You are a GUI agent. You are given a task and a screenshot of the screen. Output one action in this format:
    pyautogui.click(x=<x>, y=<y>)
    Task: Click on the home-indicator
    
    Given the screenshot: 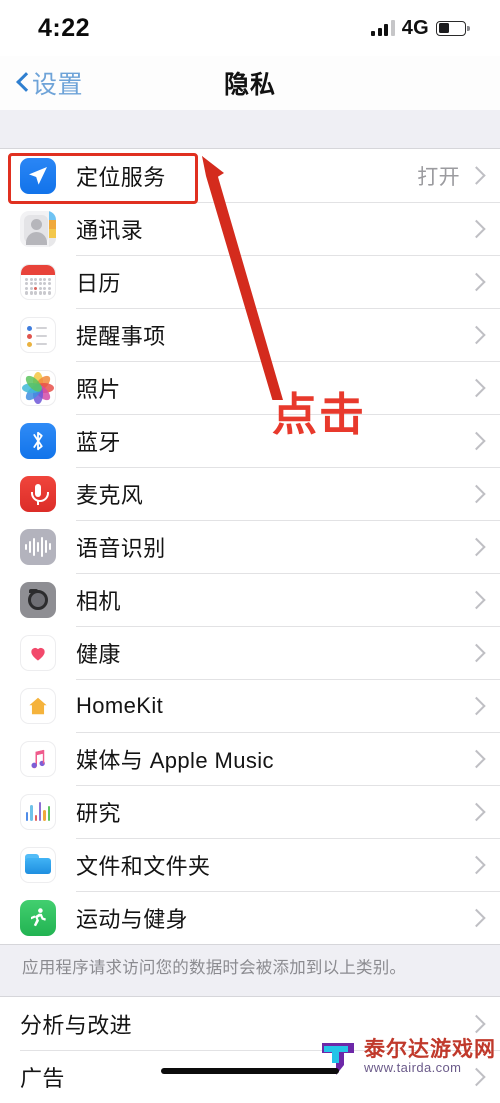 What is the action you would take?
    pyautogui.click(x=250, y=1071)
    